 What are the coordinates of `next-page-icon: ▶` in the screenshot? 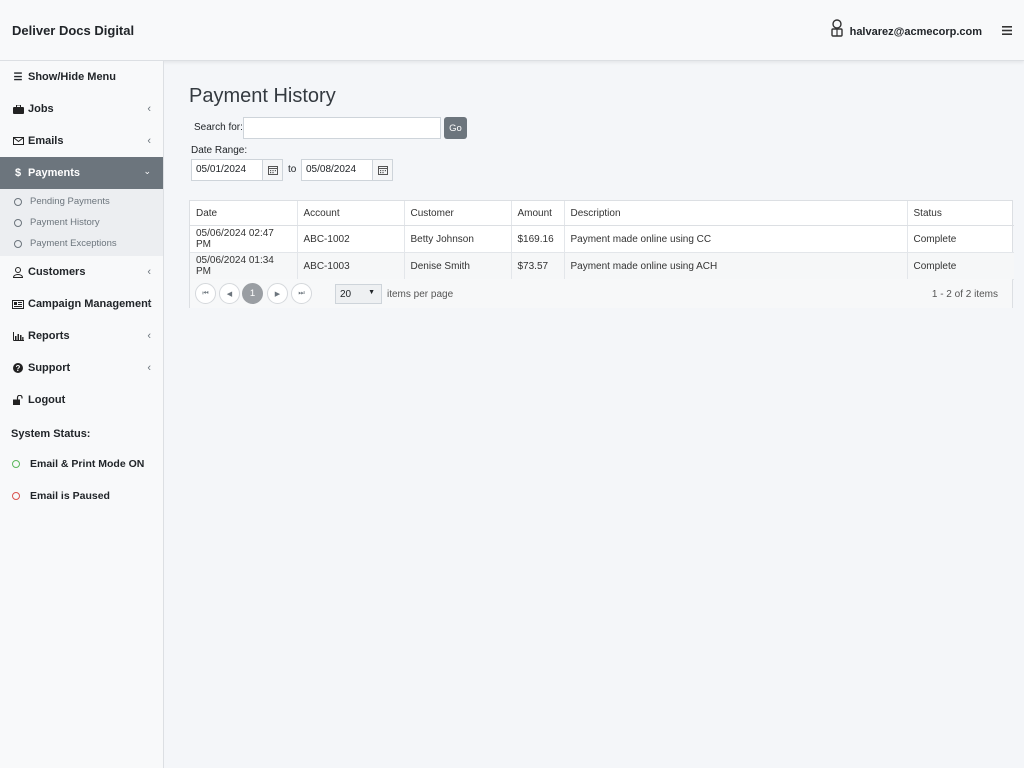 It's located at (277, 293).